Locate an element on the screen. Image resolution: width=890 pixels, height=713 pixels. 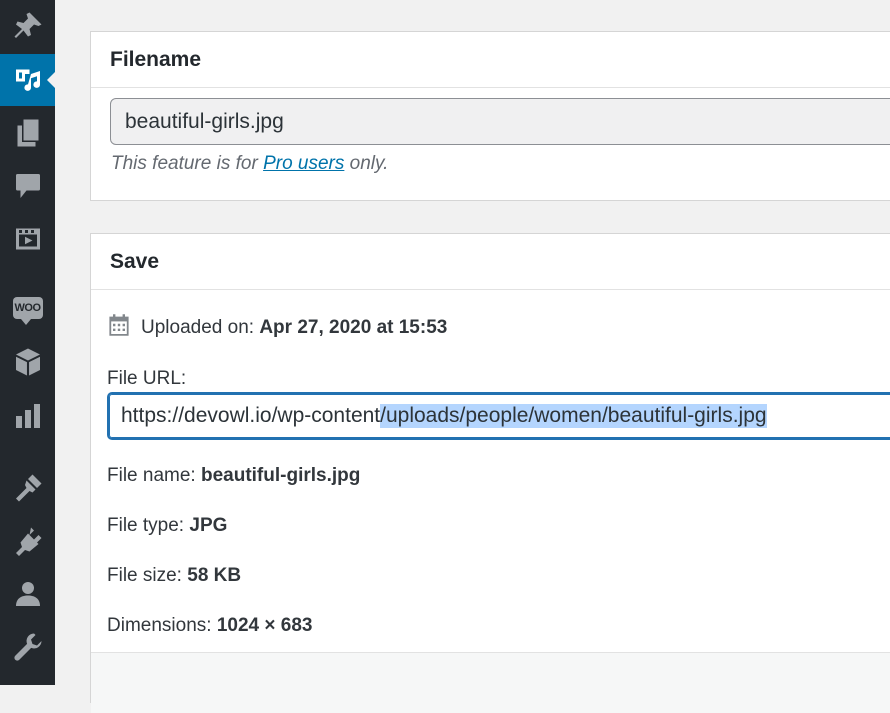
media-icon is located at coordinates (27, 80).